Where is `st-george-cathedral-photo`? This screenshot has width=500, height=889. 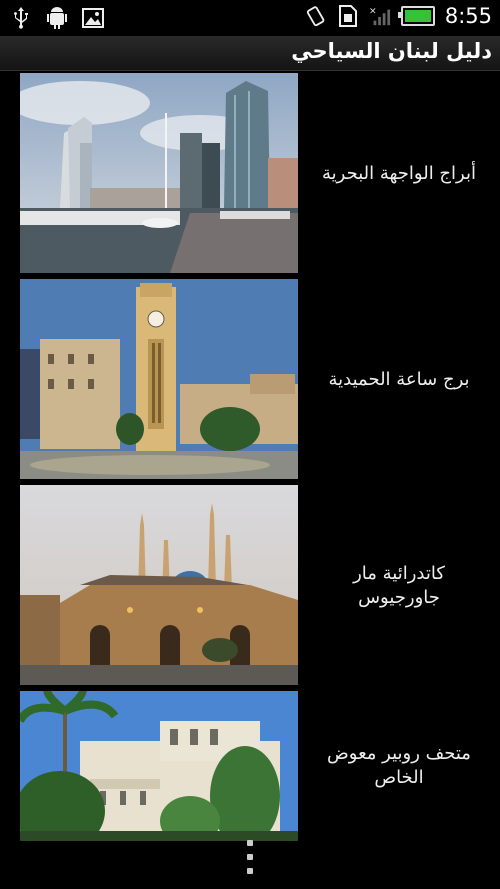
st-george-cathedral-photo is located at coordinates (159, 585).